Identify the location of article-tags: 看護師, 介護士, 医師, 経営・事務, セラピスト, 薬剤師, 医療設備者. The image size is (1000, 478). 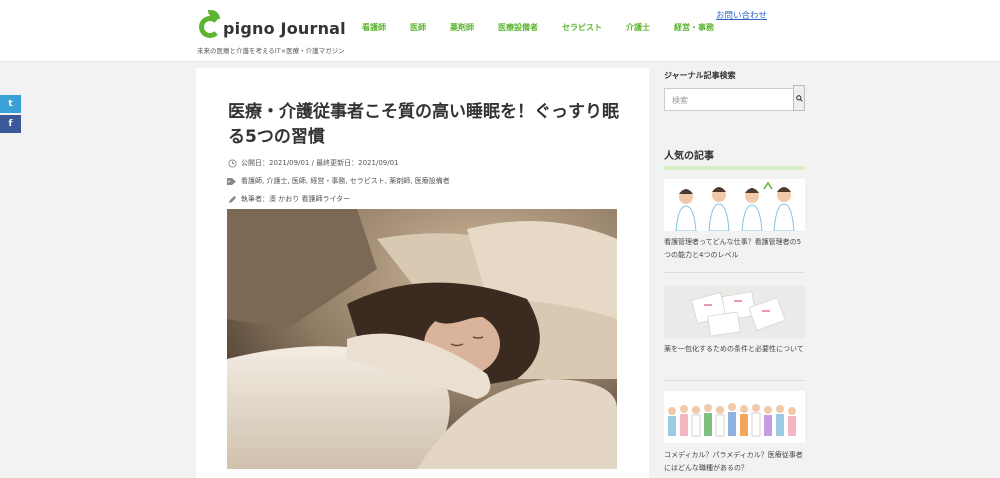
(338, 181).